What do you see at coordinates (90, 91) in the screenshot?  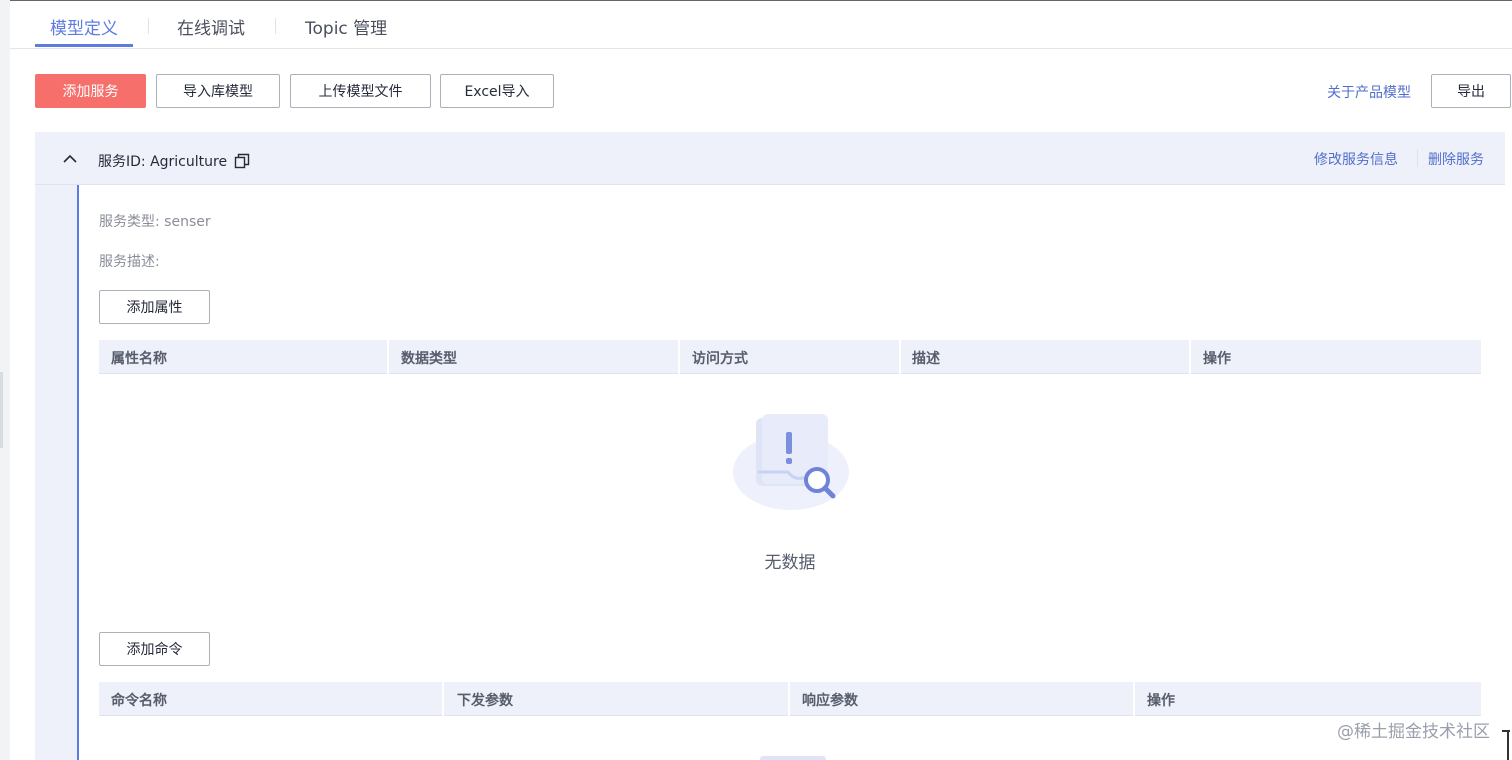 I see `add-service-button: 添加服务` at bounding box center [90, 91].